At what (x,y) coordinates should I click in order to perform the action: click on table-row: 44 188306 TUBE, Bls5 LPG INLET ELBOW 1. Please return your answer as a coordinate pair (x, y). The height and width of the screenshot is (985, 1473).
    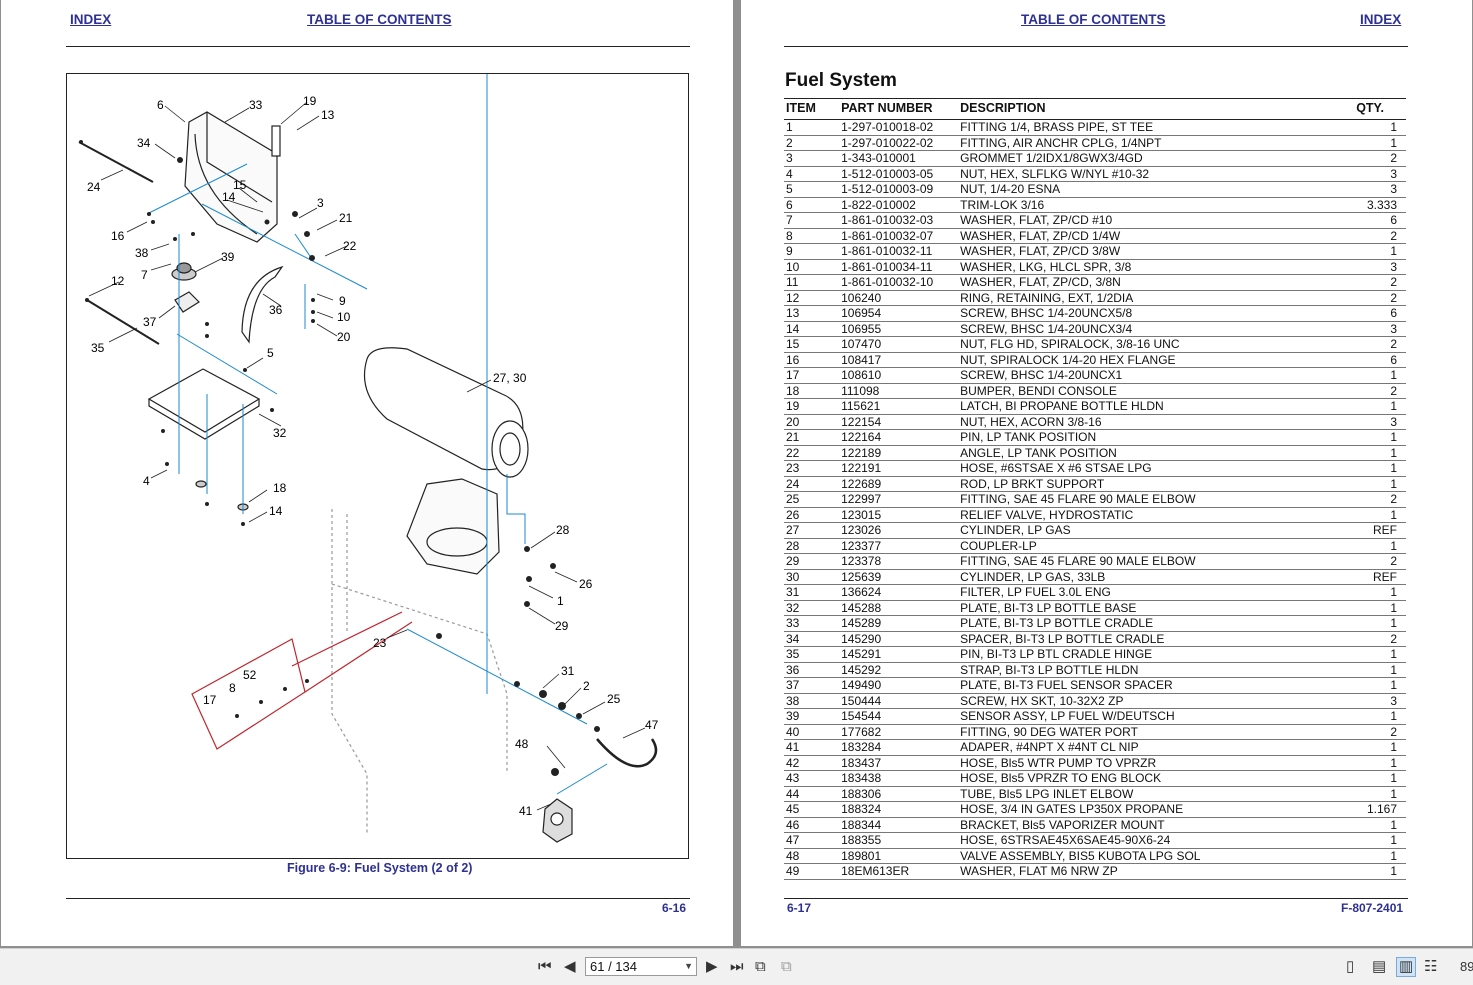
    Looking at the image, I should click on (1095, 794).